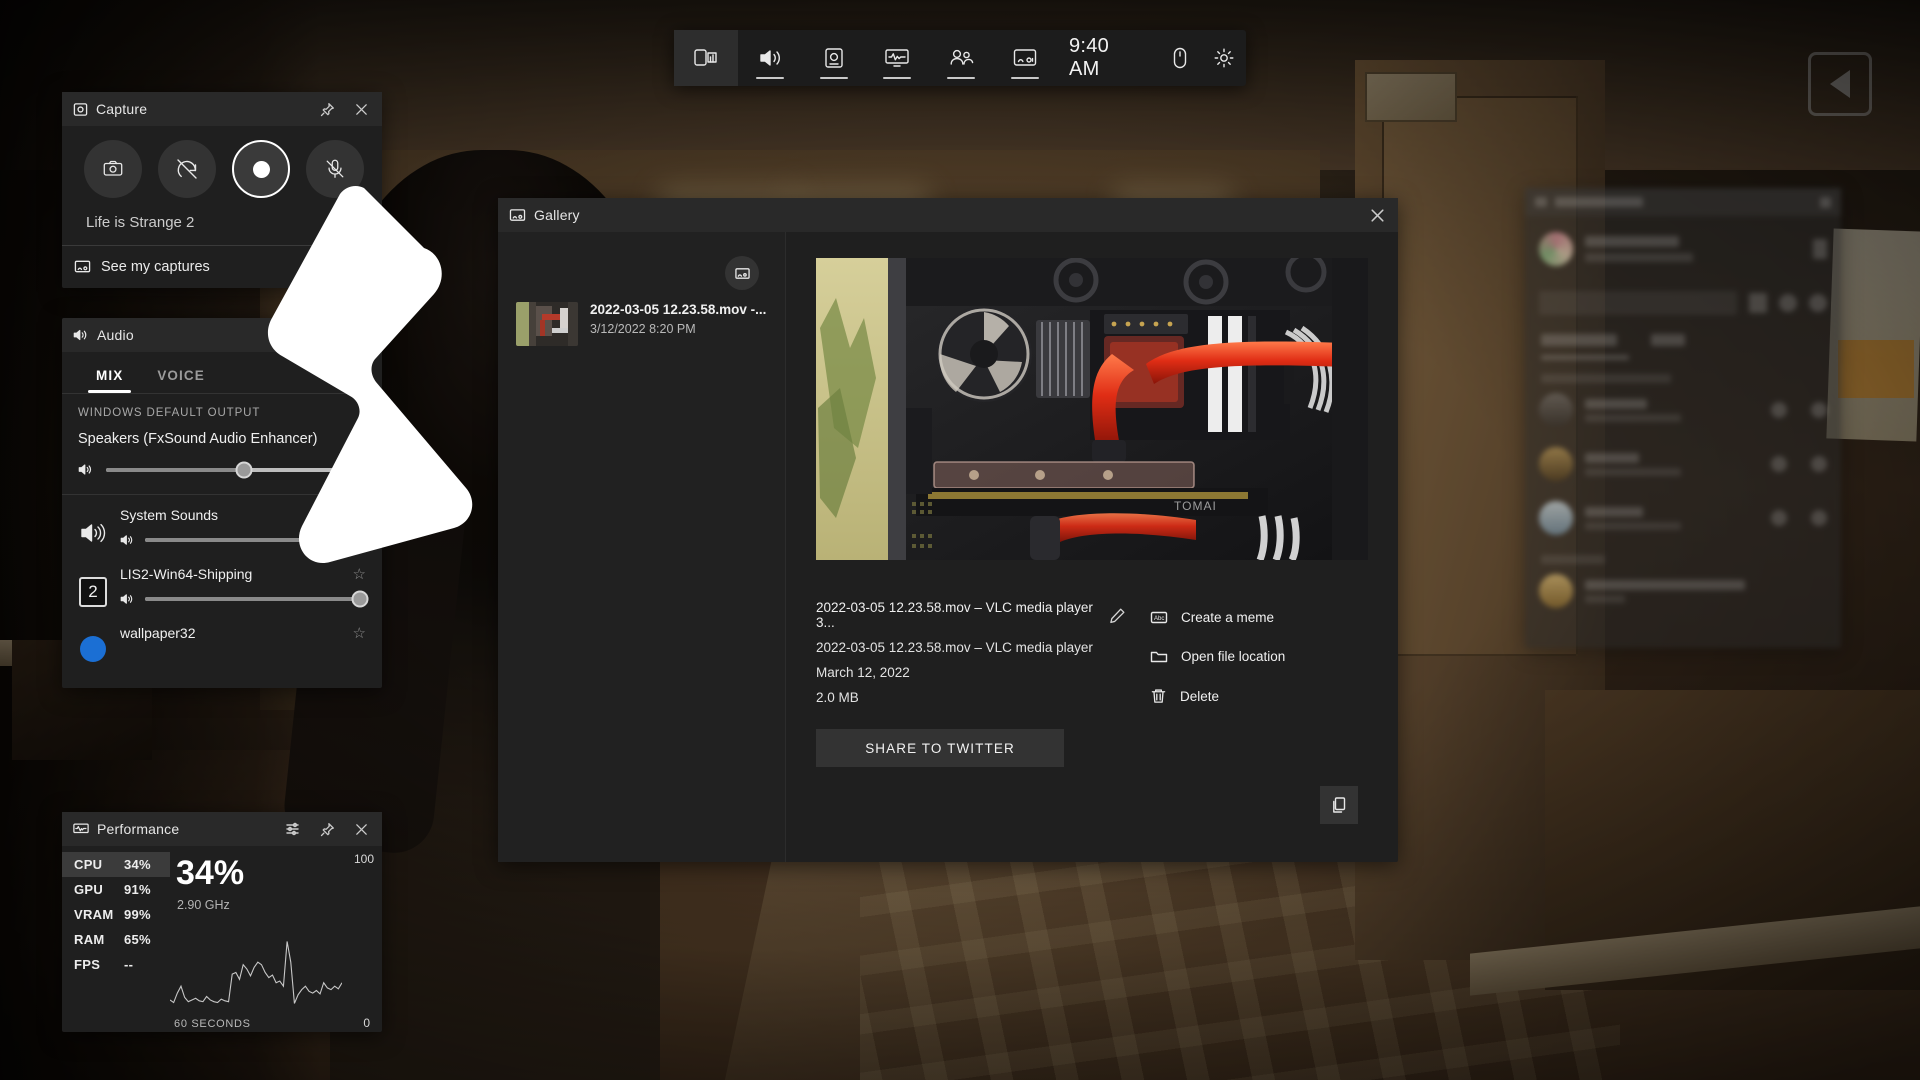  What do you see at coordinates (222, 434) in the screenshot?
I see `audio-output-device-select: Speakers (FxSound Audio Enhancer)` at bounding box center [222, 434].